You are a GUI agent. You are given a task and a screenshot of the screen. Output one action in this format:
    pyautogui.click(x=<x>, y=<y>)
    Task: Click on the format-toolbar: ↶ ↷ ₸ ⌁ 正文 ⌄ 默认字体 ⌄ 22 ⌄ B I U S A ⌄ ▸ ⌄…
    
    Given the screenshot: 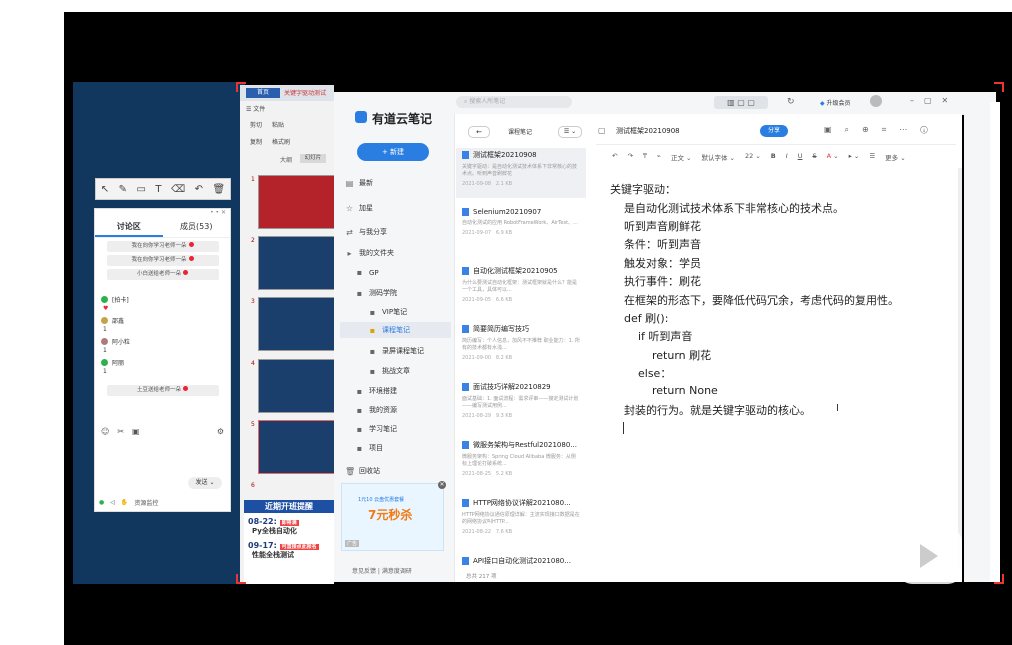 What is the action you would take?
    pyautogui.click(x=759, y=157)
    